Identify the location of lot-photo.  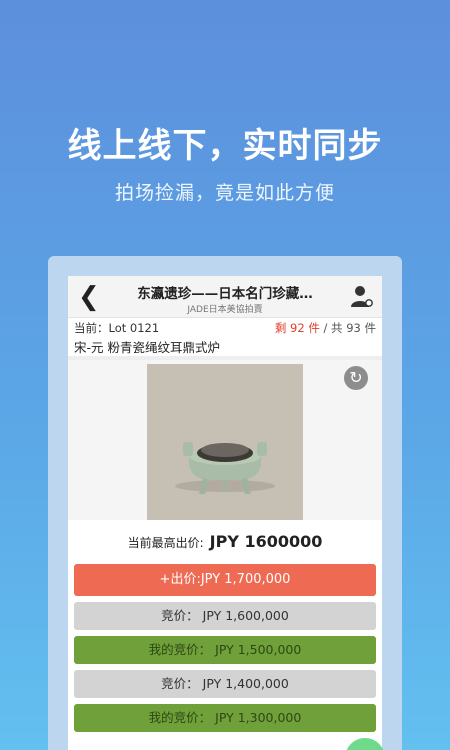
(225, 442).